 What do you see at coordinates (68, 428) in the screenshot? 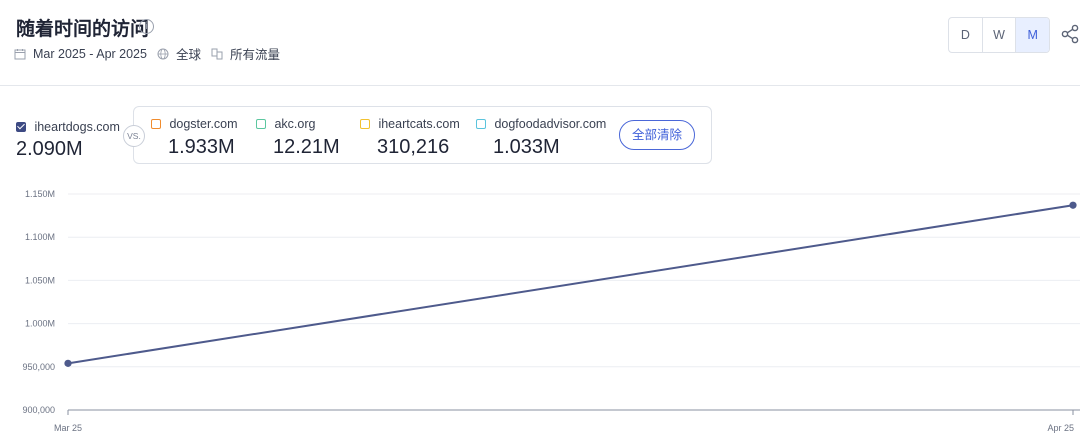
I see `x-tick-label: Mar 25` at bounding box center [68, 428].